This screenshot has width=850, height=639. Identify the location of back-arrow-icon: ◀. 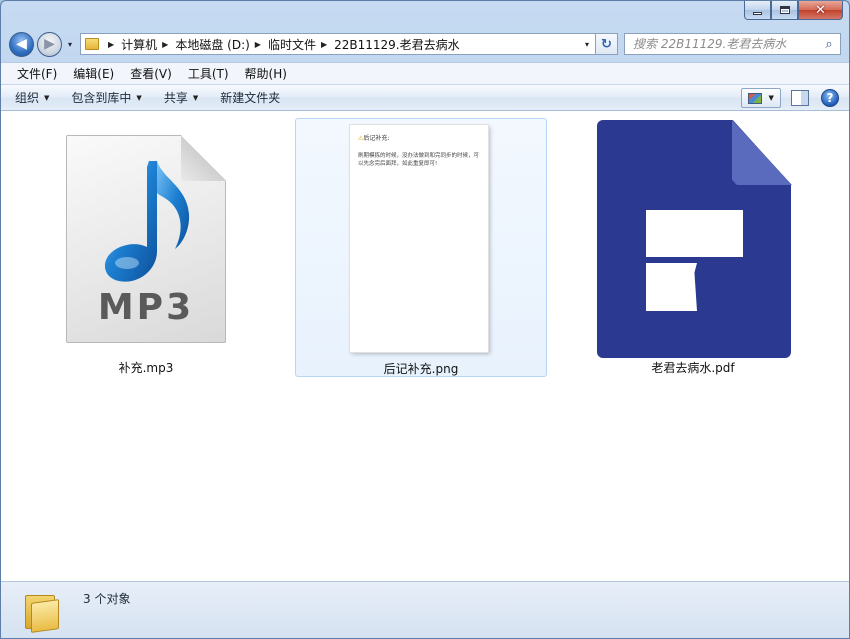
(21, 44).